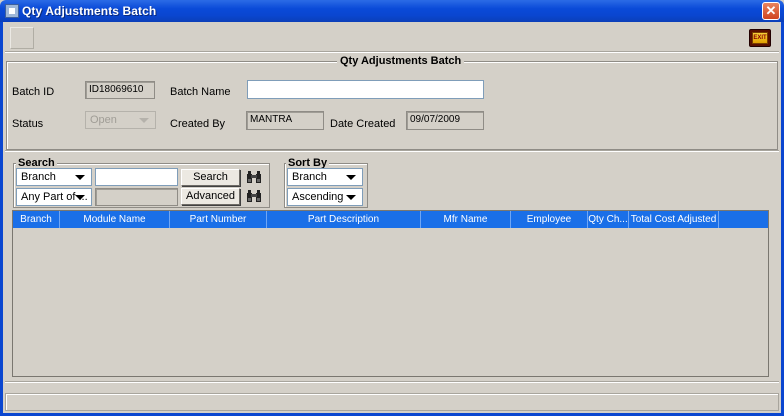 This screenshot has width=784, height=416. I want to click on column-header-mfr-name: Mfr Name, so click(466, 219).